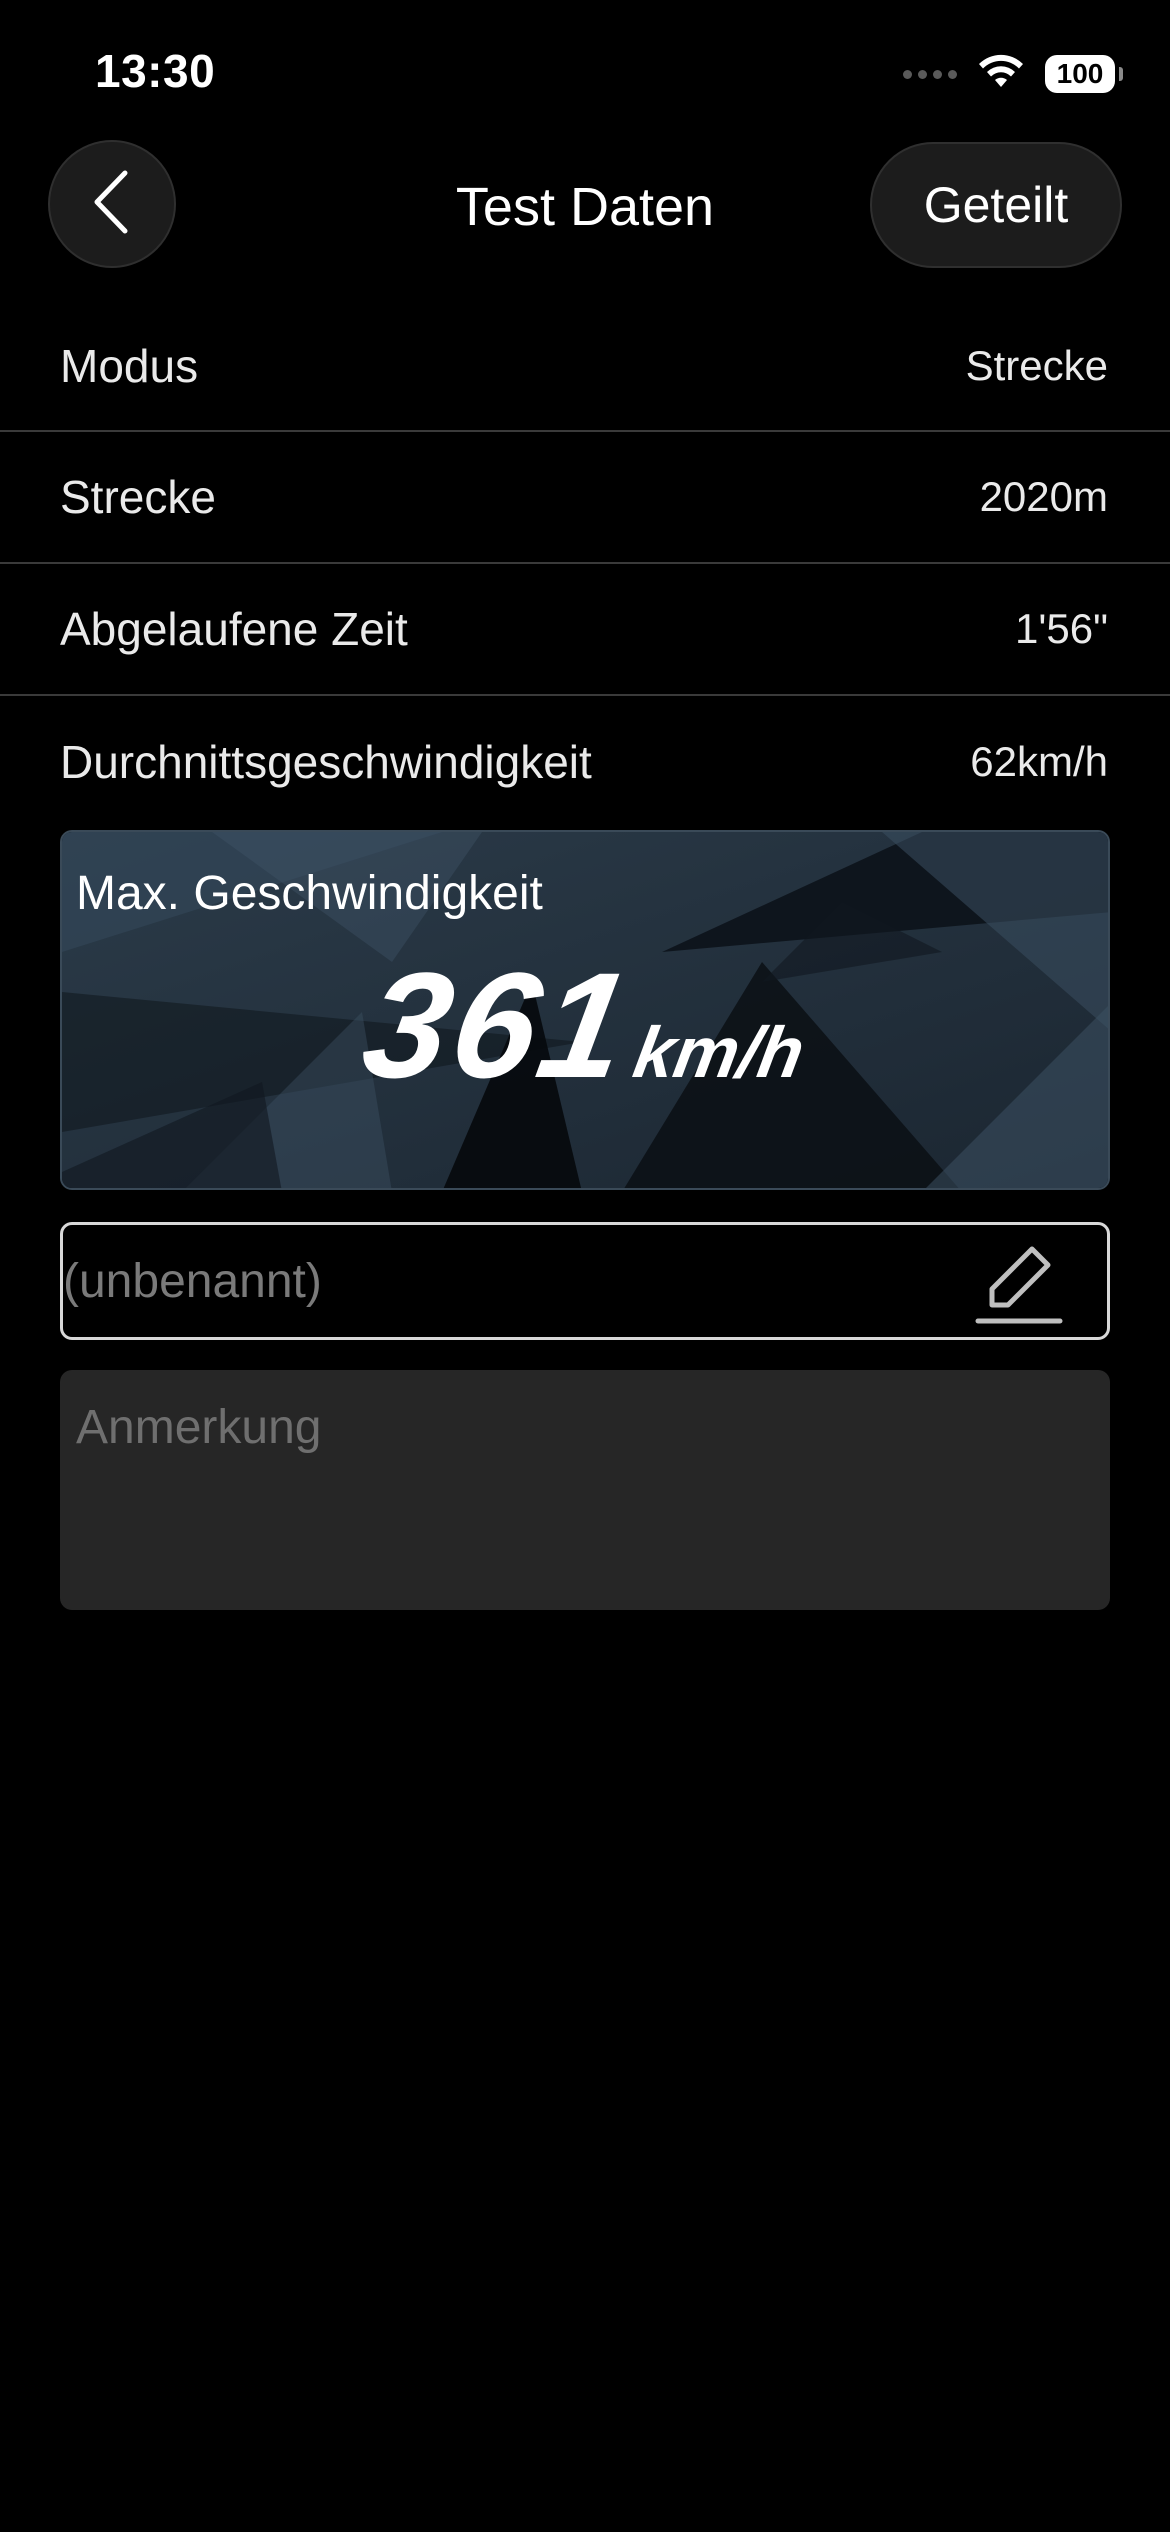 This screenshot has width=1170, height=2532. What do you see at coordinates (585, 206) in the screenshot?
I see `navigation-bar: Test Daten Geteilt` at bounding box center [585, 206].